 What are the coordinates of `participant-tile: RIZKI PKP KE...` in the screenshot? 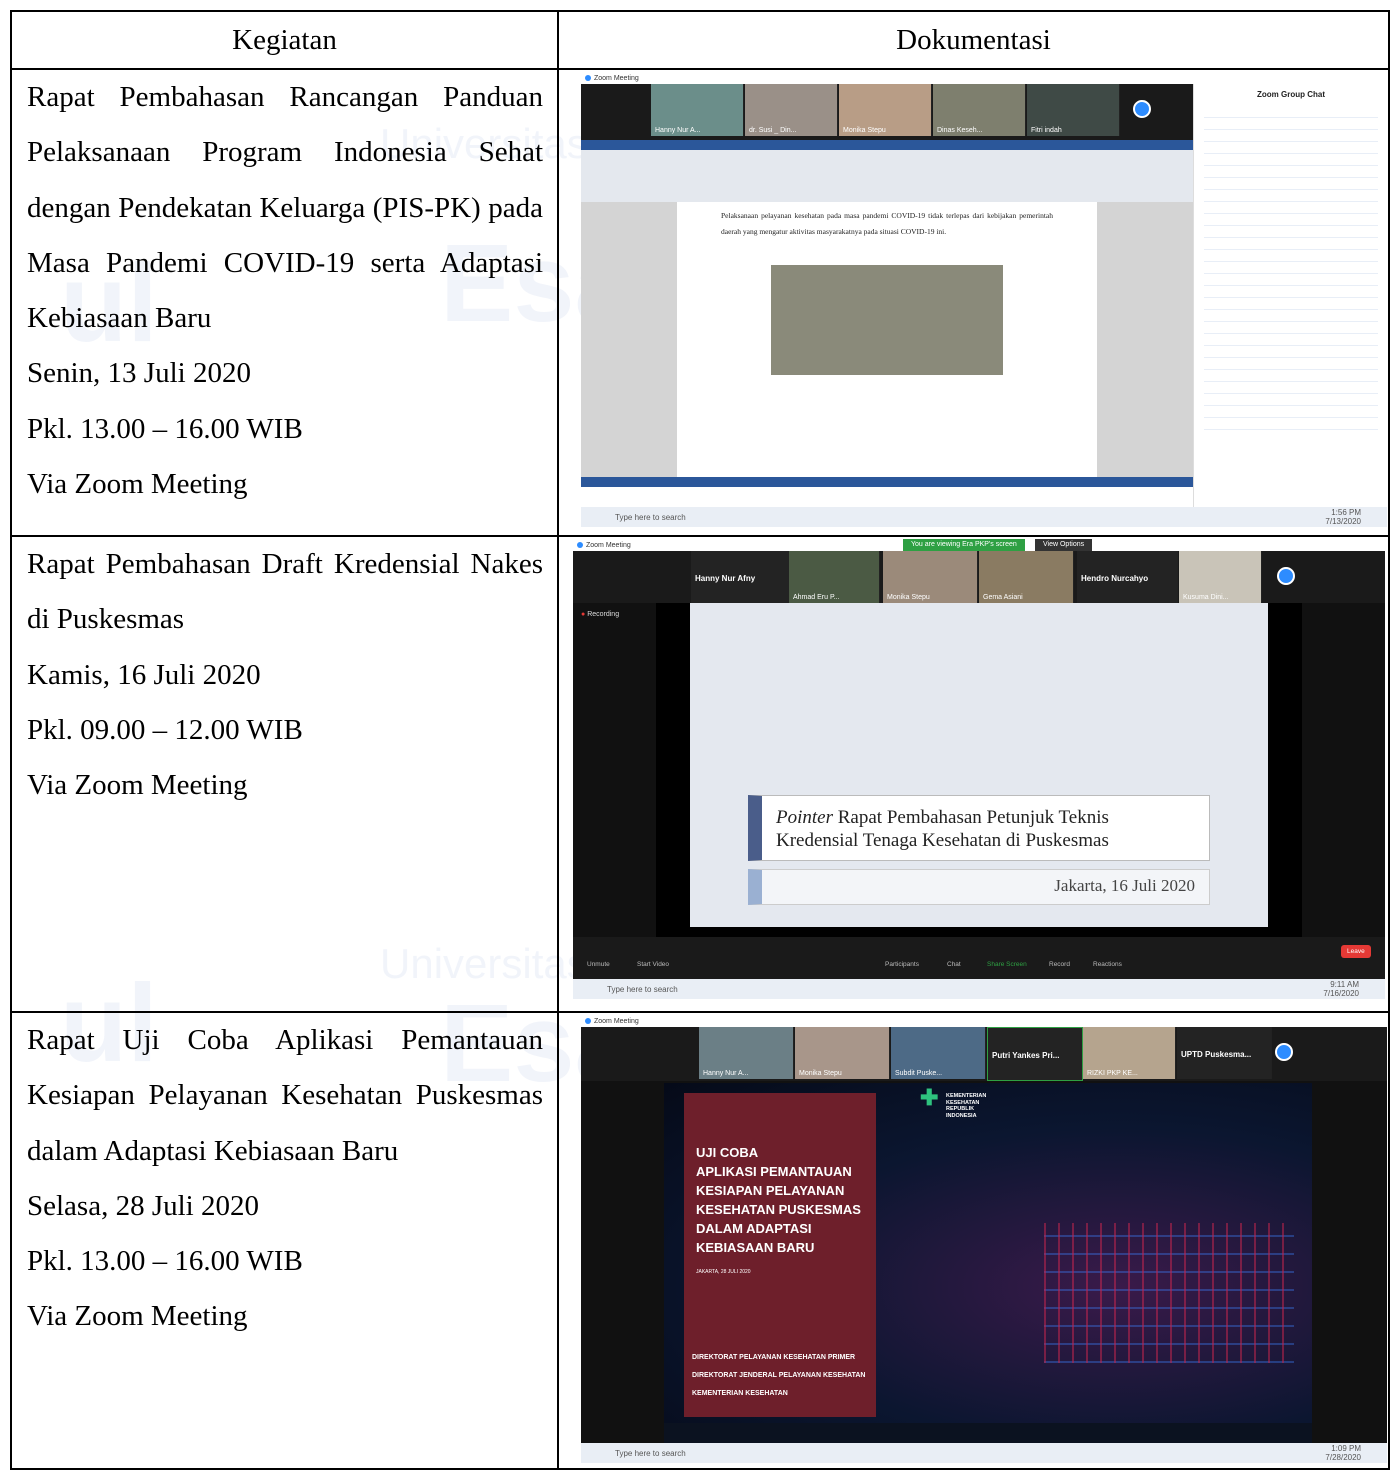 It's located at (1129, 1053).